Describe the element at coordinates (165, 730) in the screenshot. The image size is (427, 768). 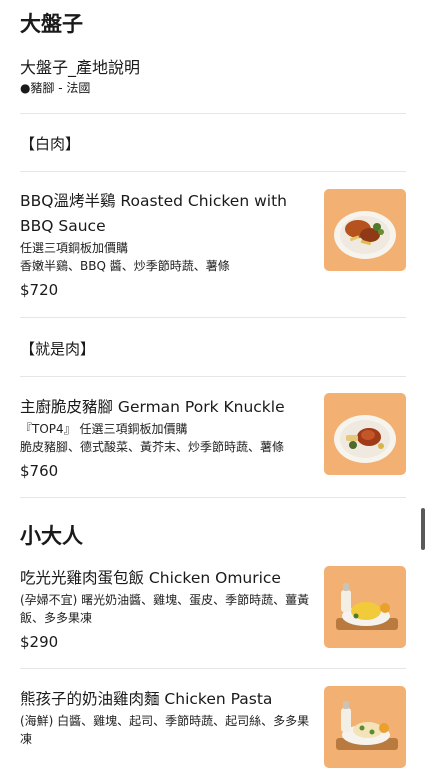
I see `item-description: (海鮮) 白醬、雞塊、起司、季節時蔬、起司絲、多多果凍` at that location.